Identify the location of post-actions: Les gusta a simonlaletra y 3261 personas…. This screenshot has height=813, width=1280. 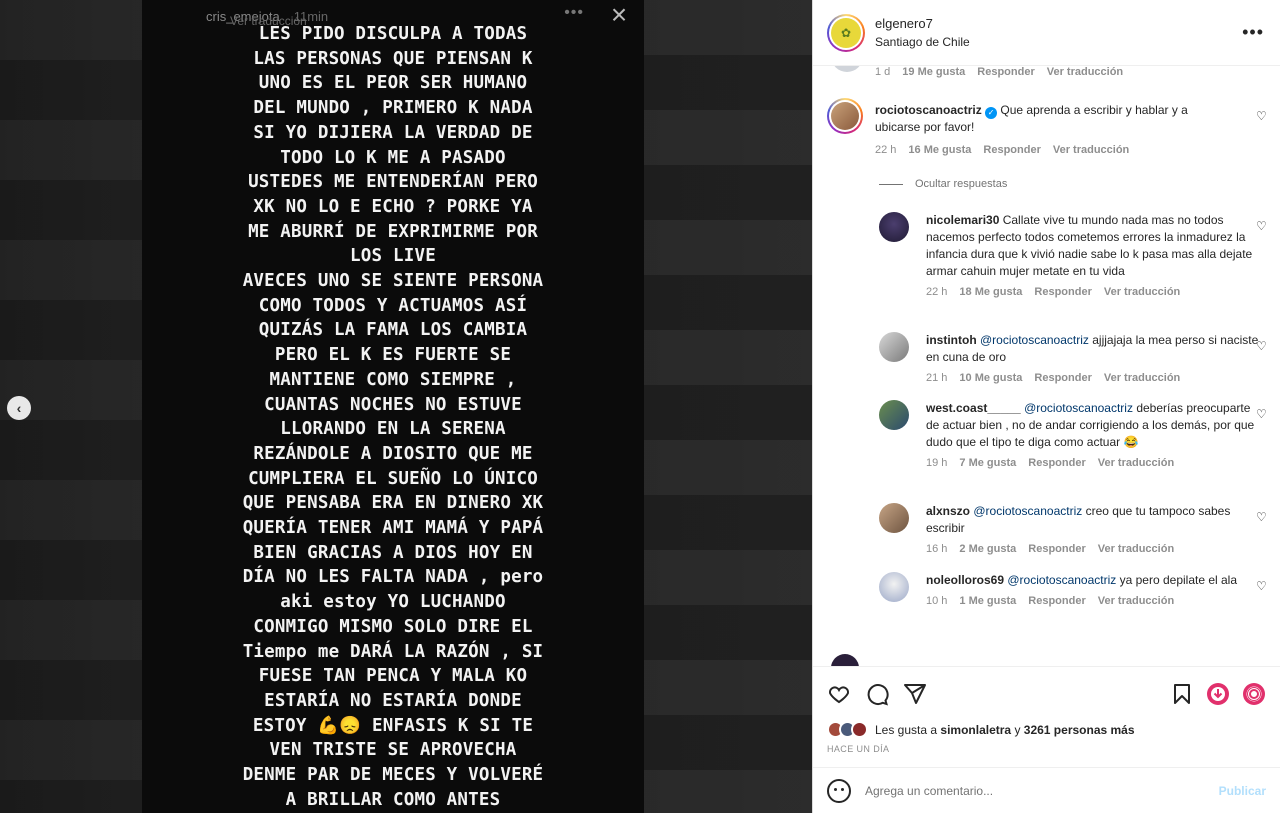
(1046, 710).